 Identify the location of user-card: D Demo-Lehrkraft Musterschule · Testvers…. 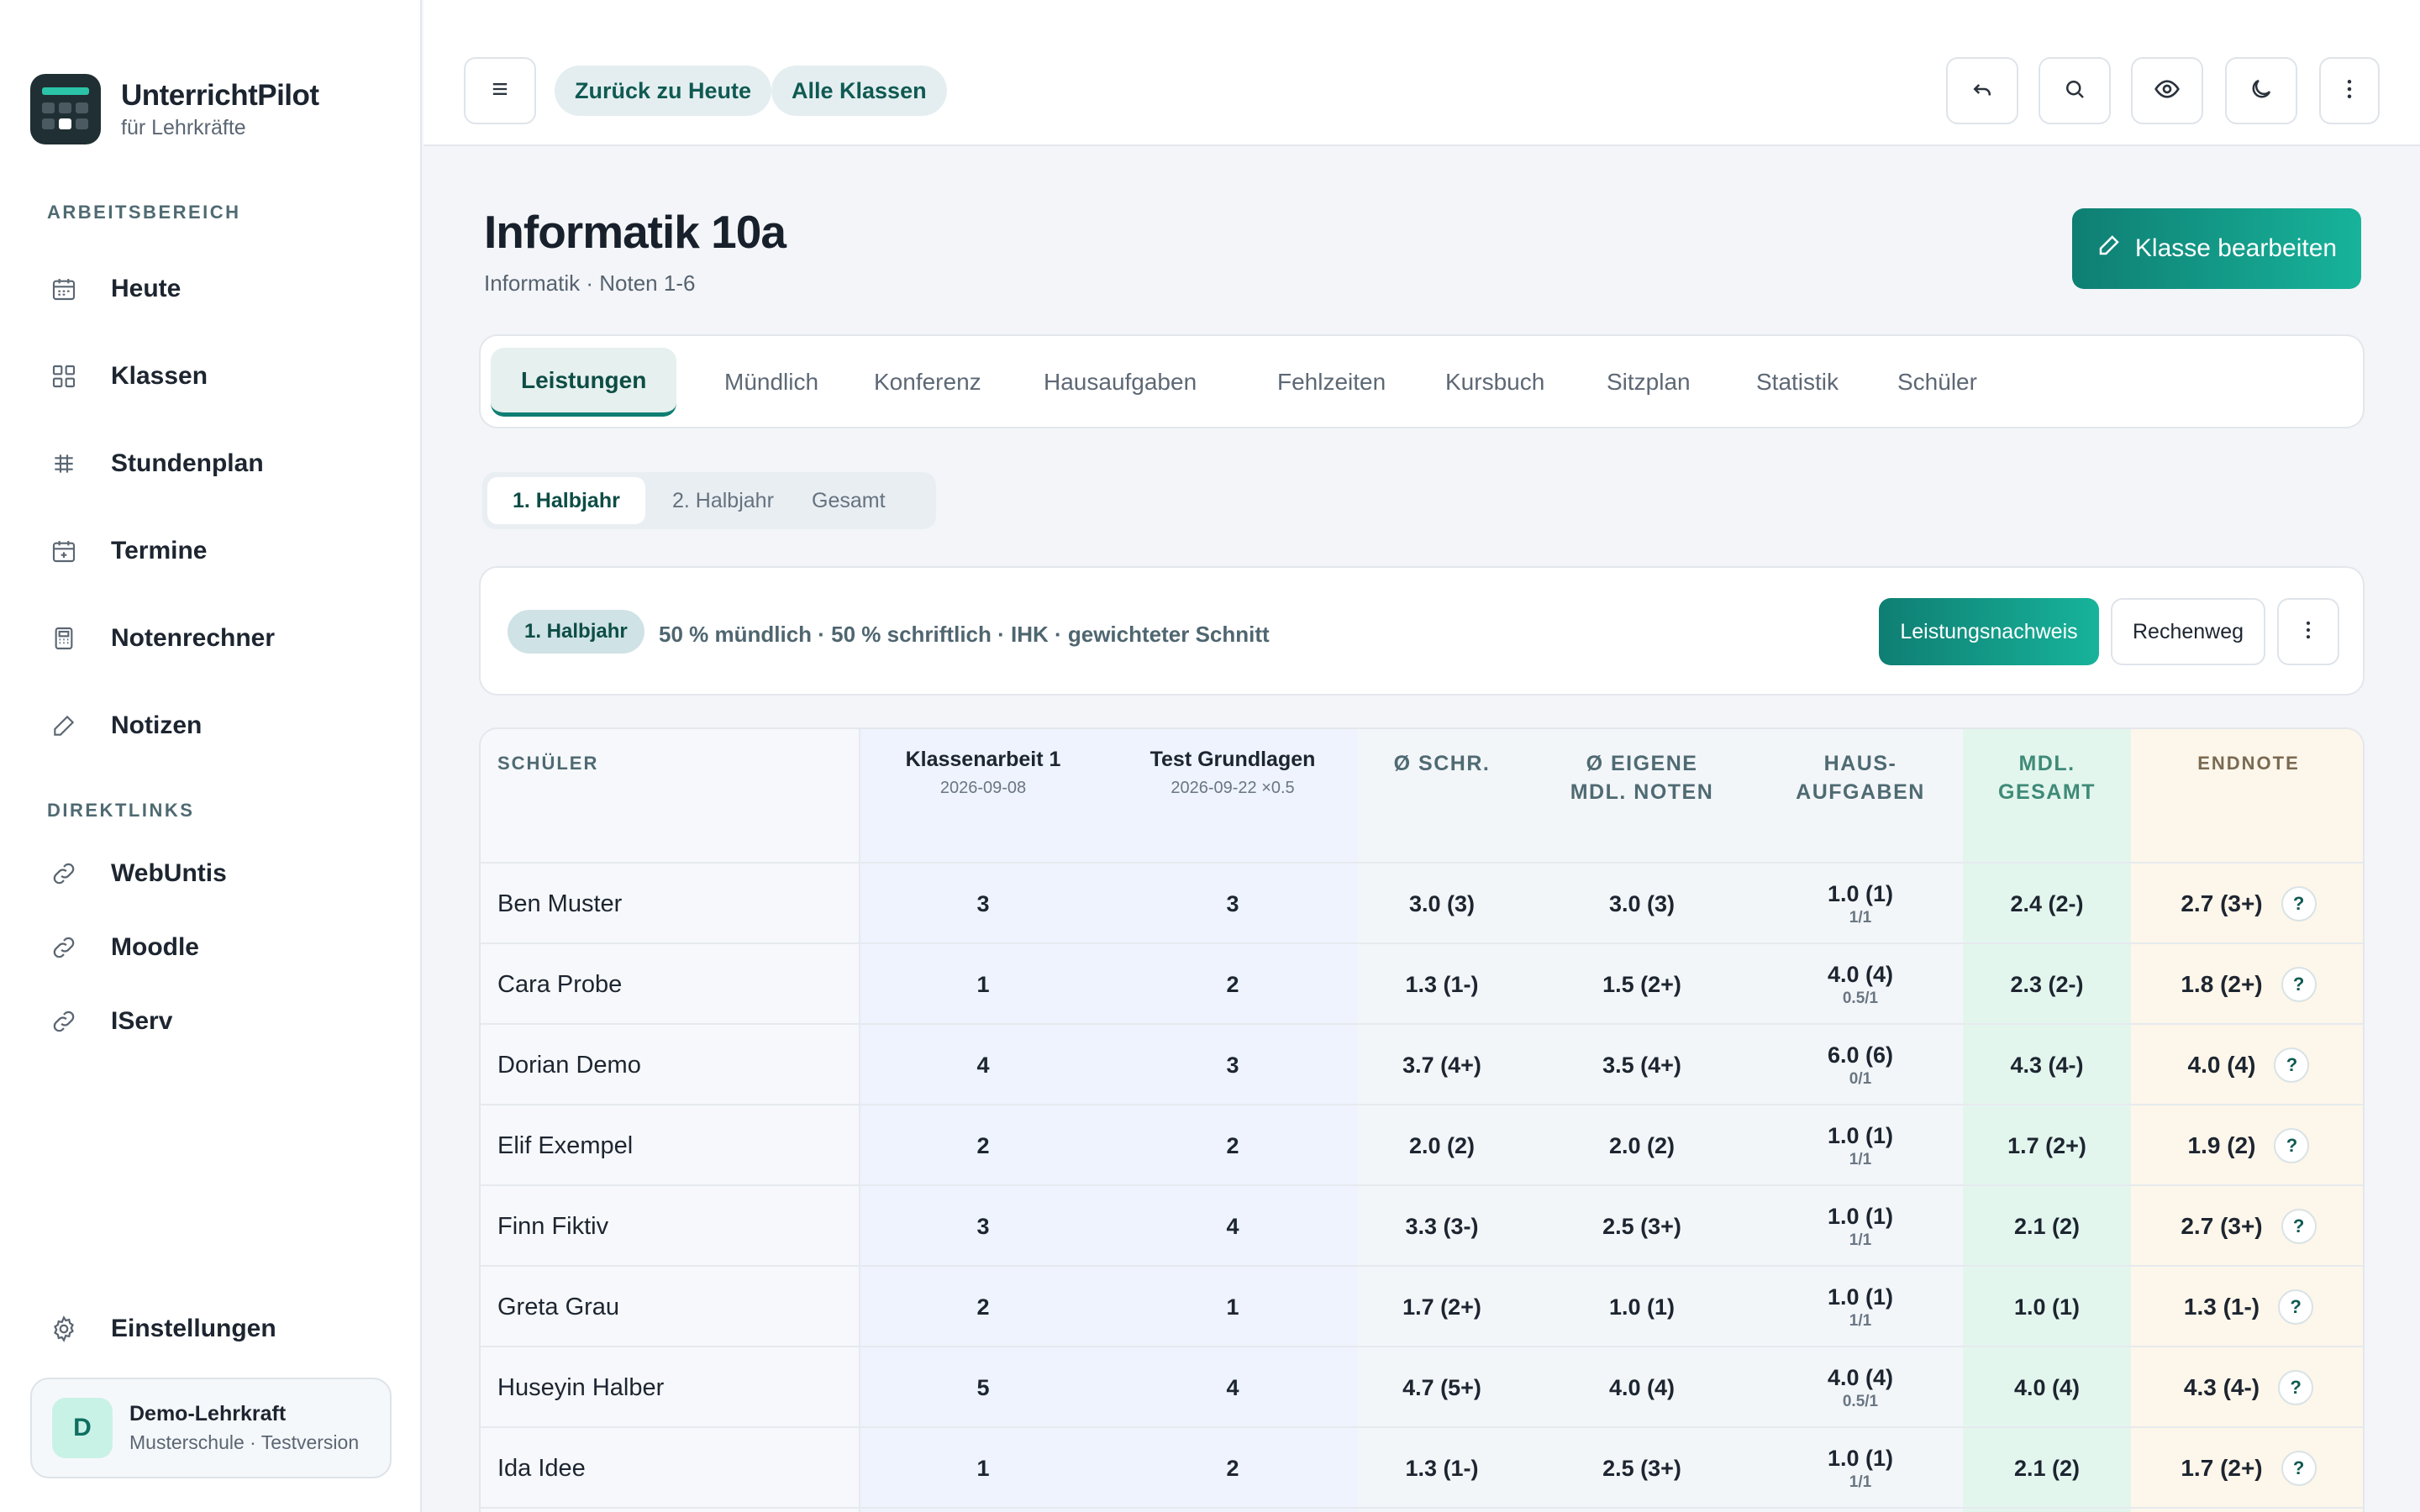
(211, 1428).